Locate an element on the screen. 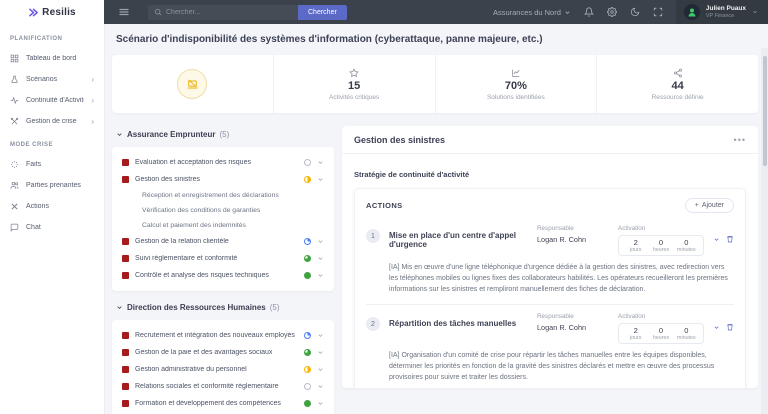  brand-logo: Resilis is located at coordinates (52, 12).